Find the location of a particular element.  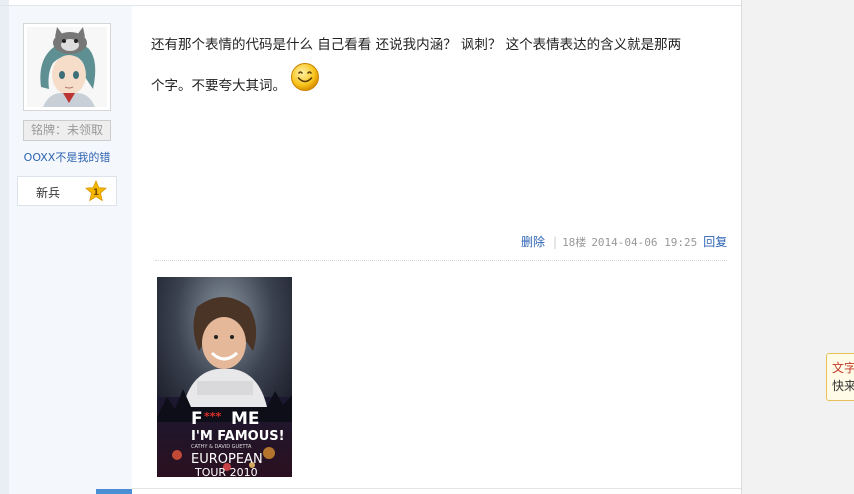

post-divider is located at coordinates (441, 260).